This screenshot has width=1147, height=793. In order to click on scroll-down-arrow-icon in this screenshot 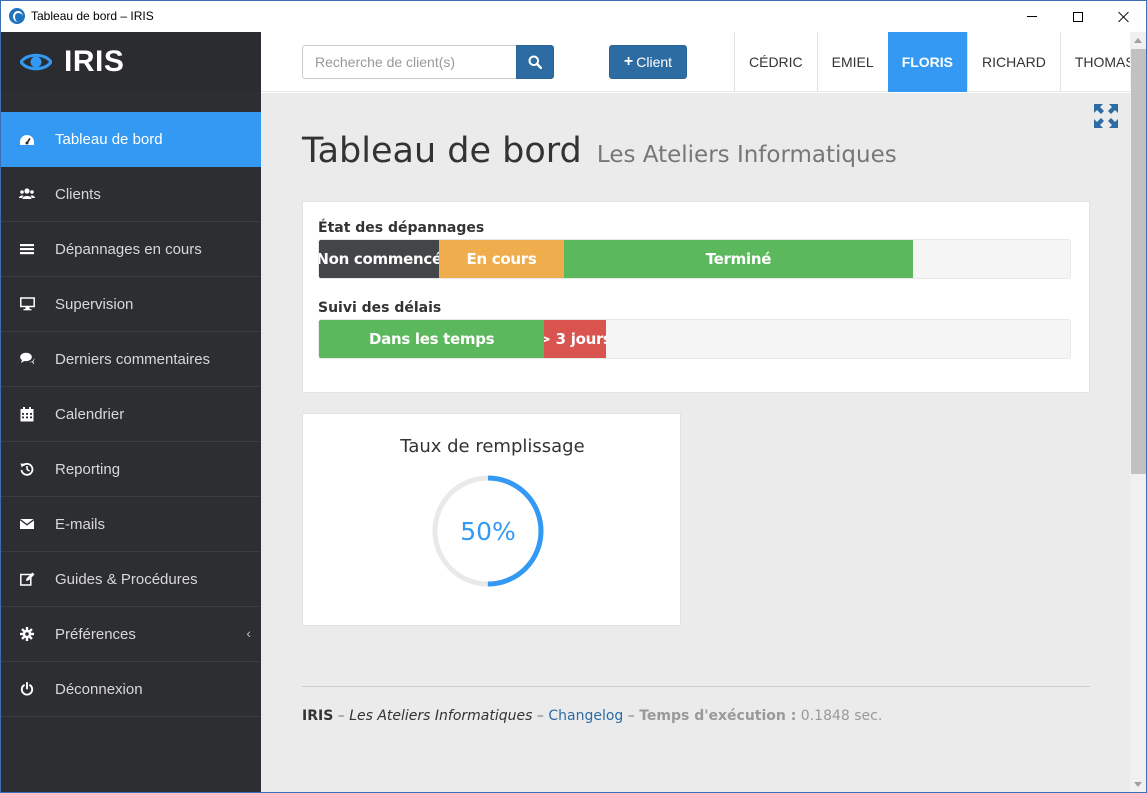, I will do `click(1138, 784)`.